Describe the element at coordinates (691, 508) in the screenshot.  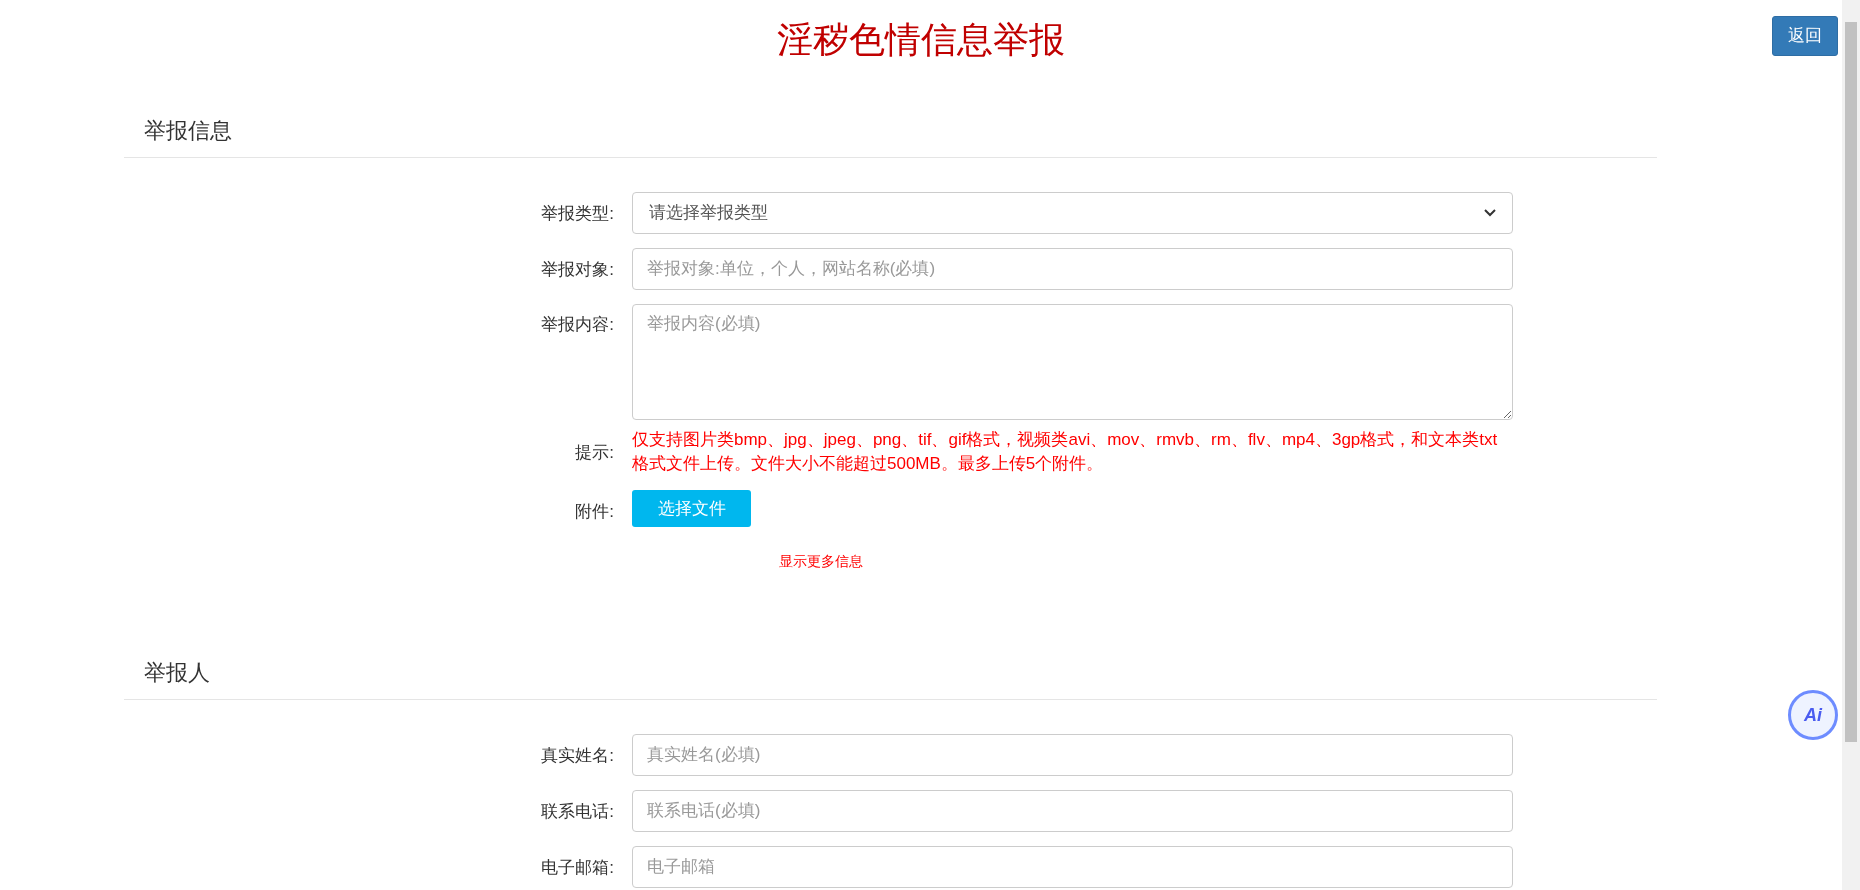
I see `choose-file-button: 选择文件` at that location.